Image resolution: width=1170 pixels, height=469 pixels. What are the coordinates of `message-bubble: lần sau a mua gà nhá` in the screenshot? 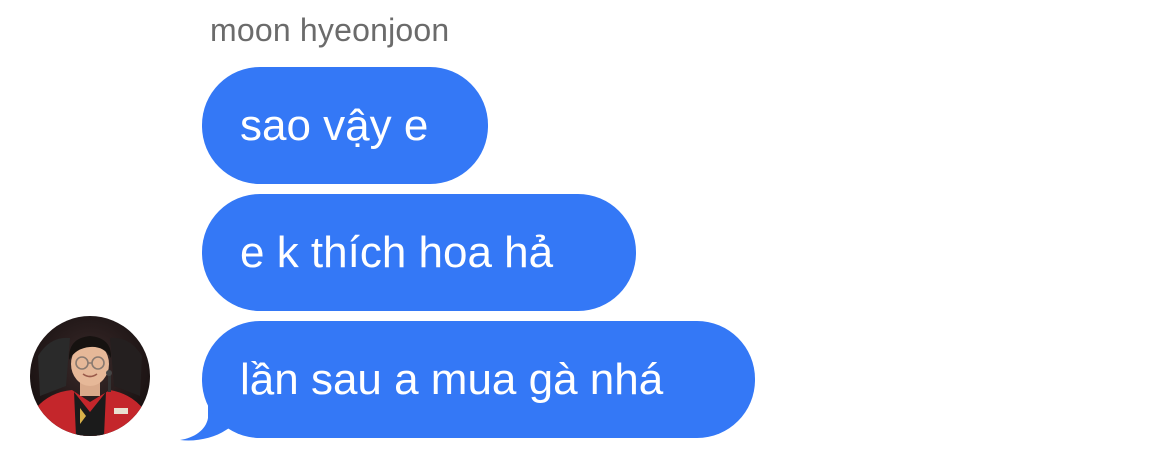 It's located at (478, 379).